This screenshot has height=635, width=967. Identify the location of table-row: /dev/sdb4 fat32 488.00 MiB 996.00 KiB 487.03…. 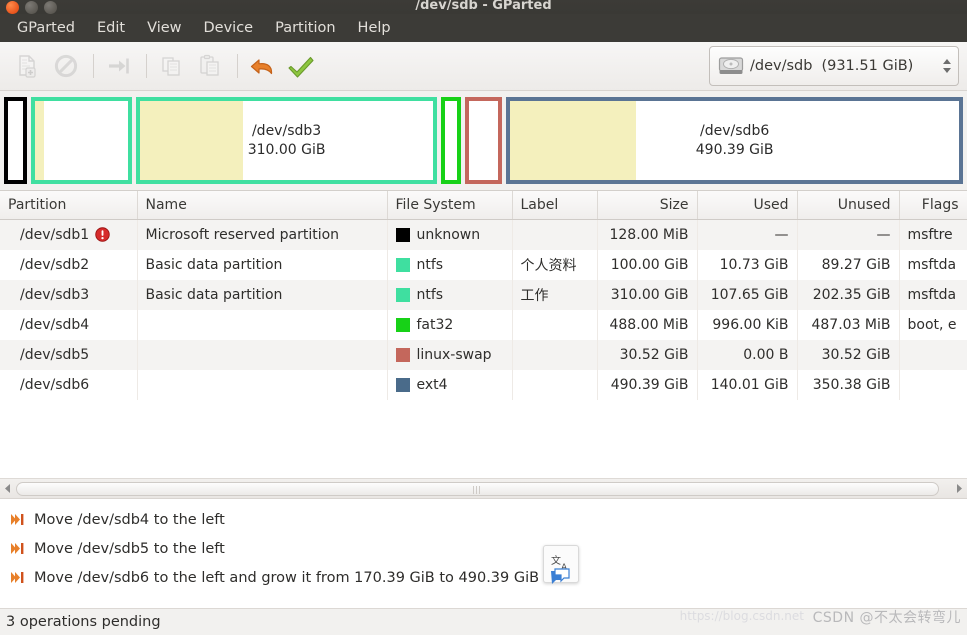
(483, 324).